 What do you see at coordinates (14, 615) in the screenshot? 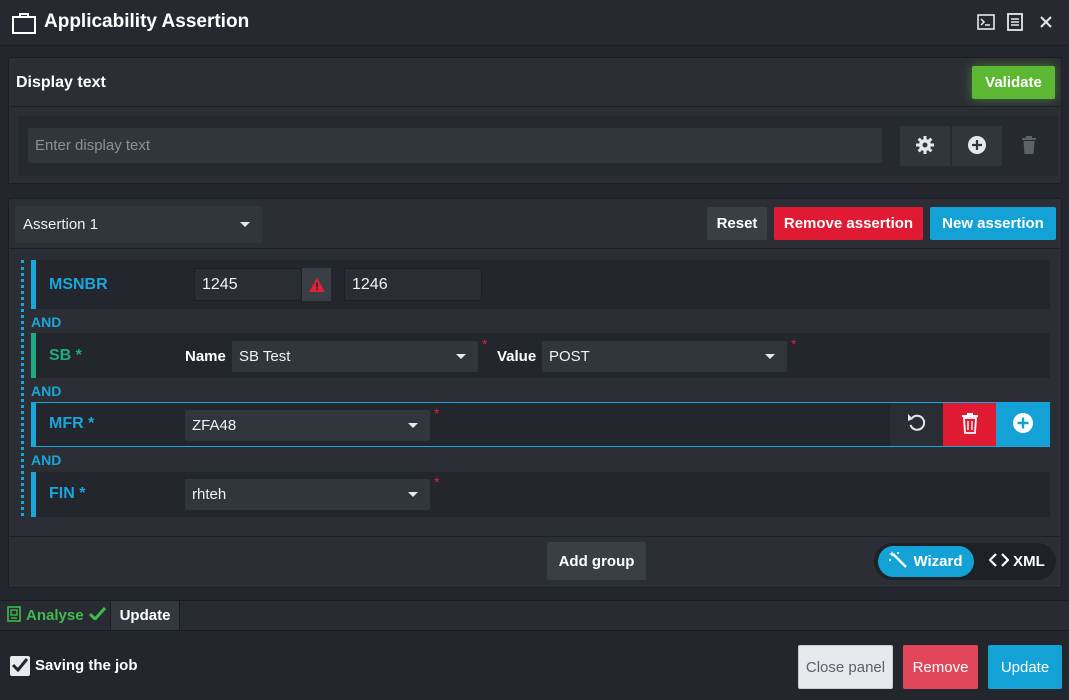
I see `analyse-icon` at bounding box center [14, 615].